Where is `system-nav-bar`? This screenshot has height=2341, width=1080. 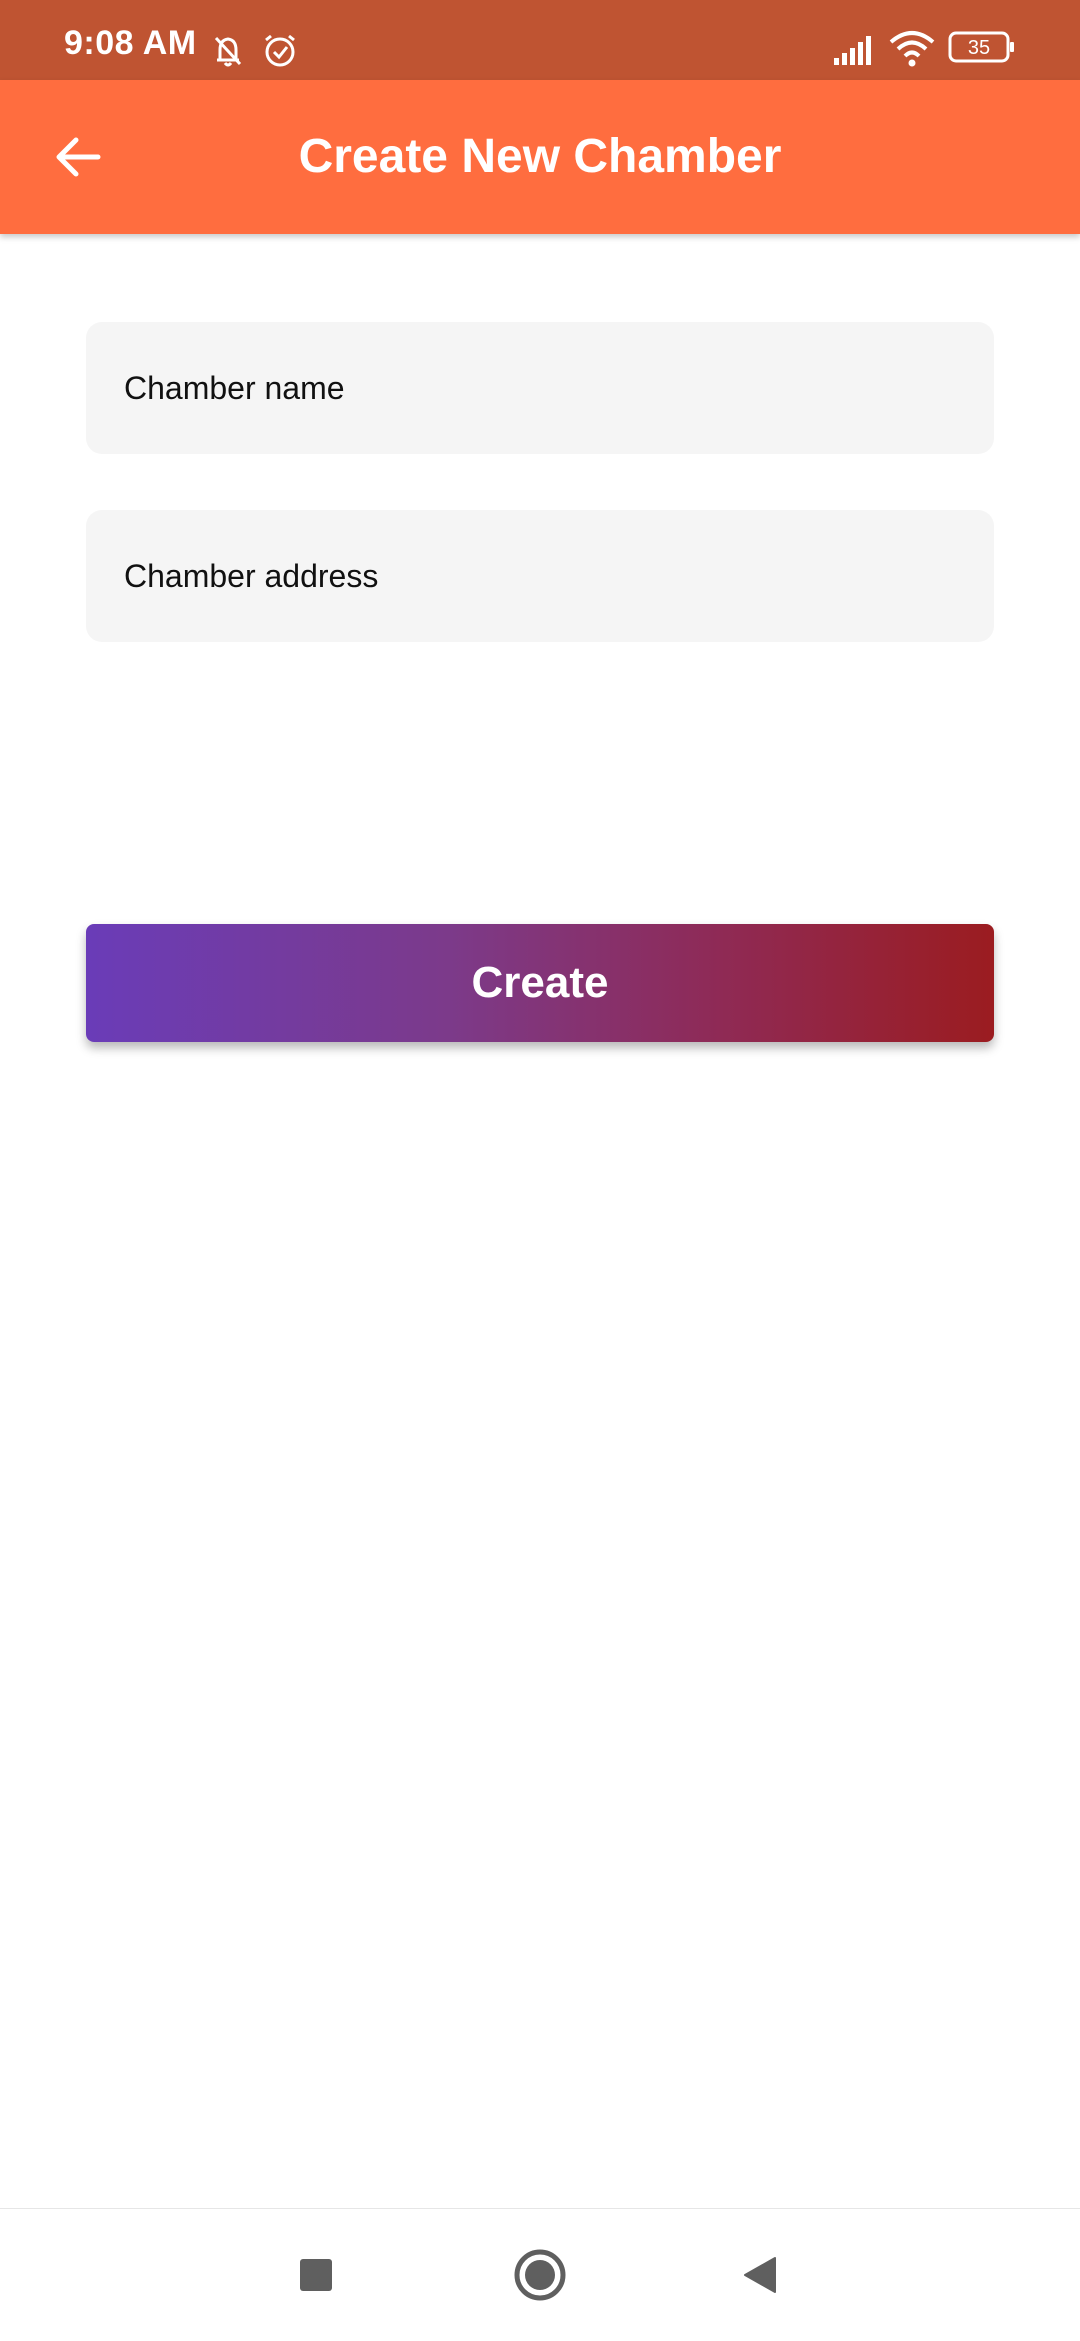 system-nav-bar is located at coordinates (540, 2274).